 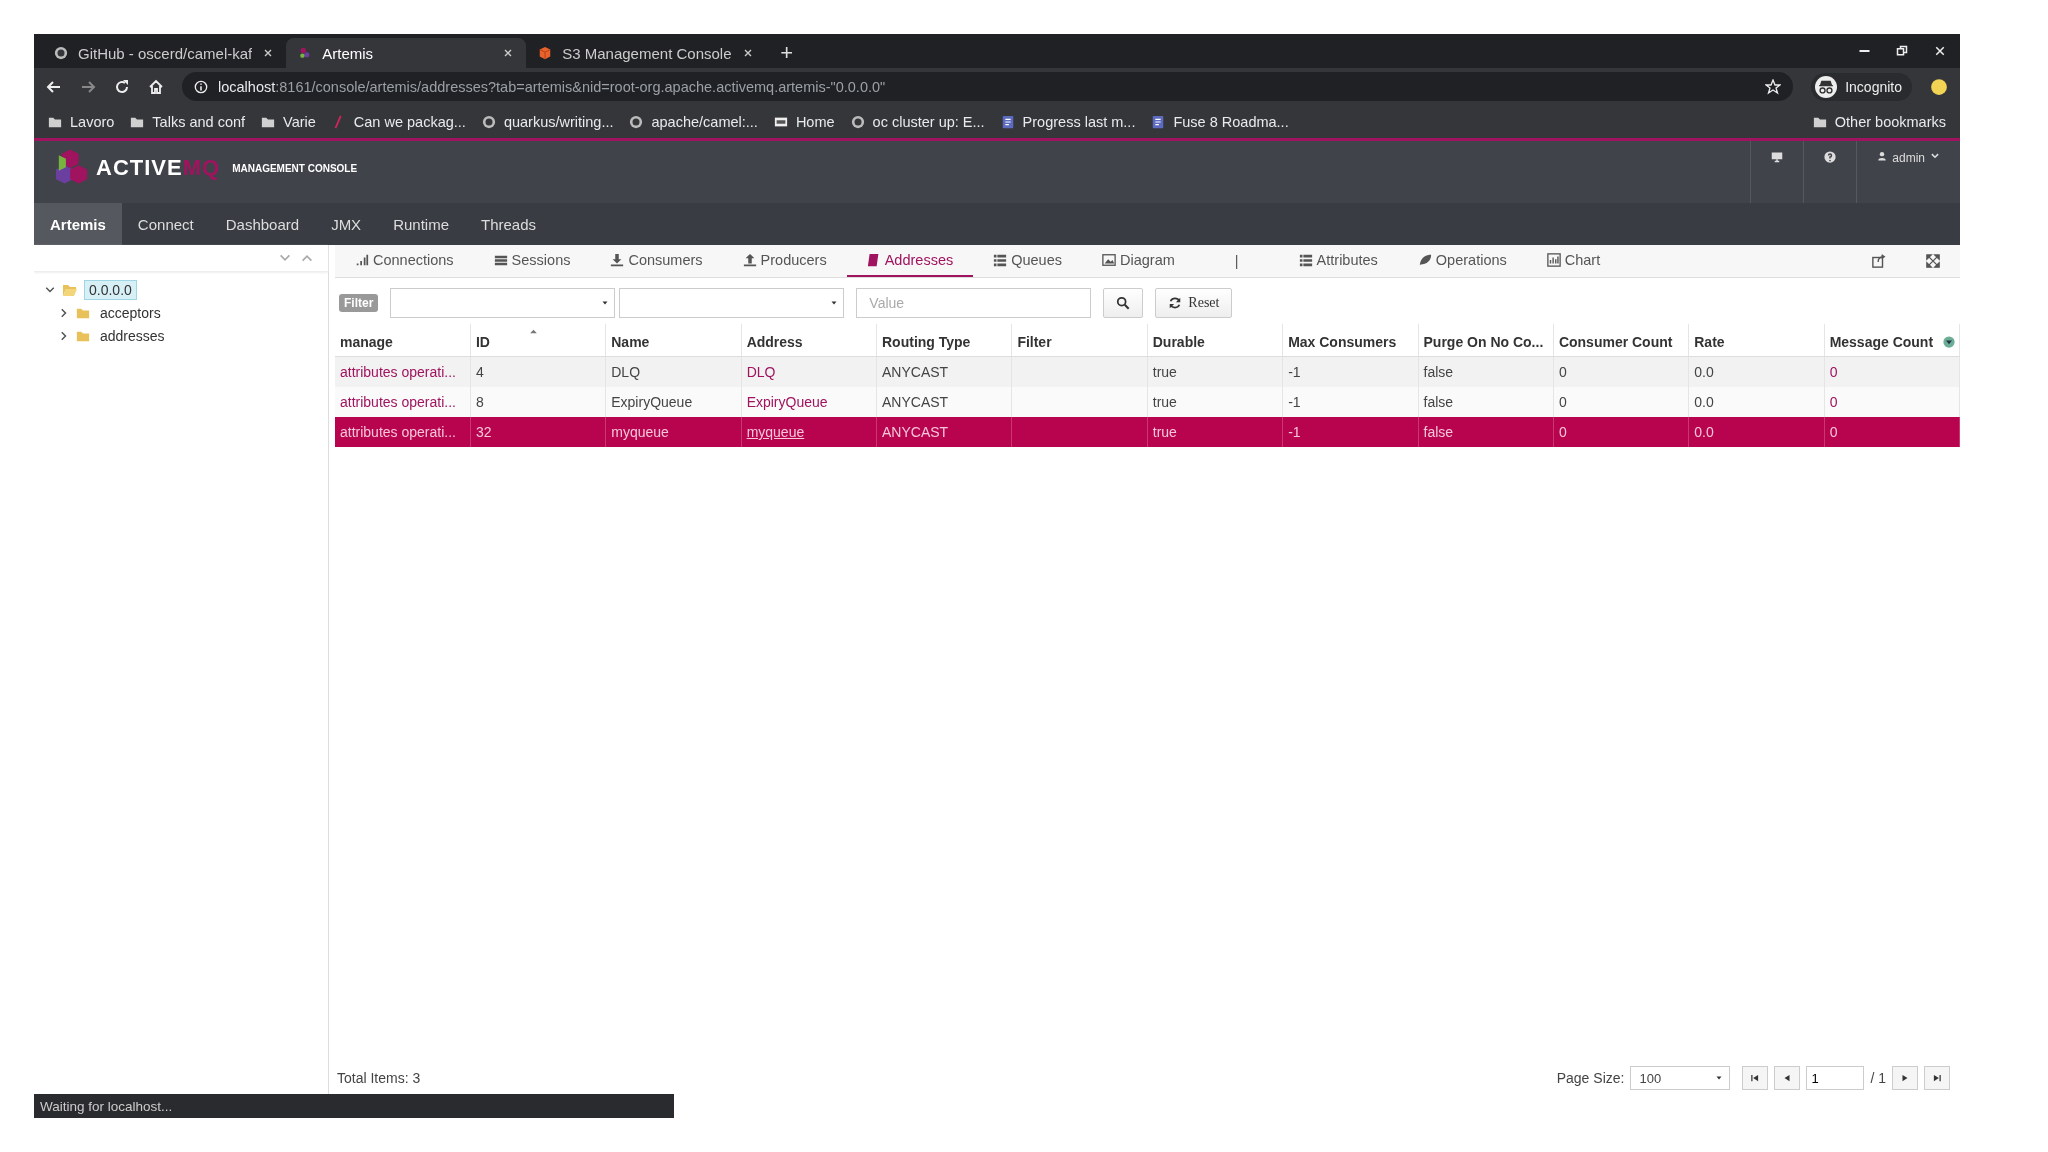 I want to click on first-page-button, so click(x=1755, y=1078).